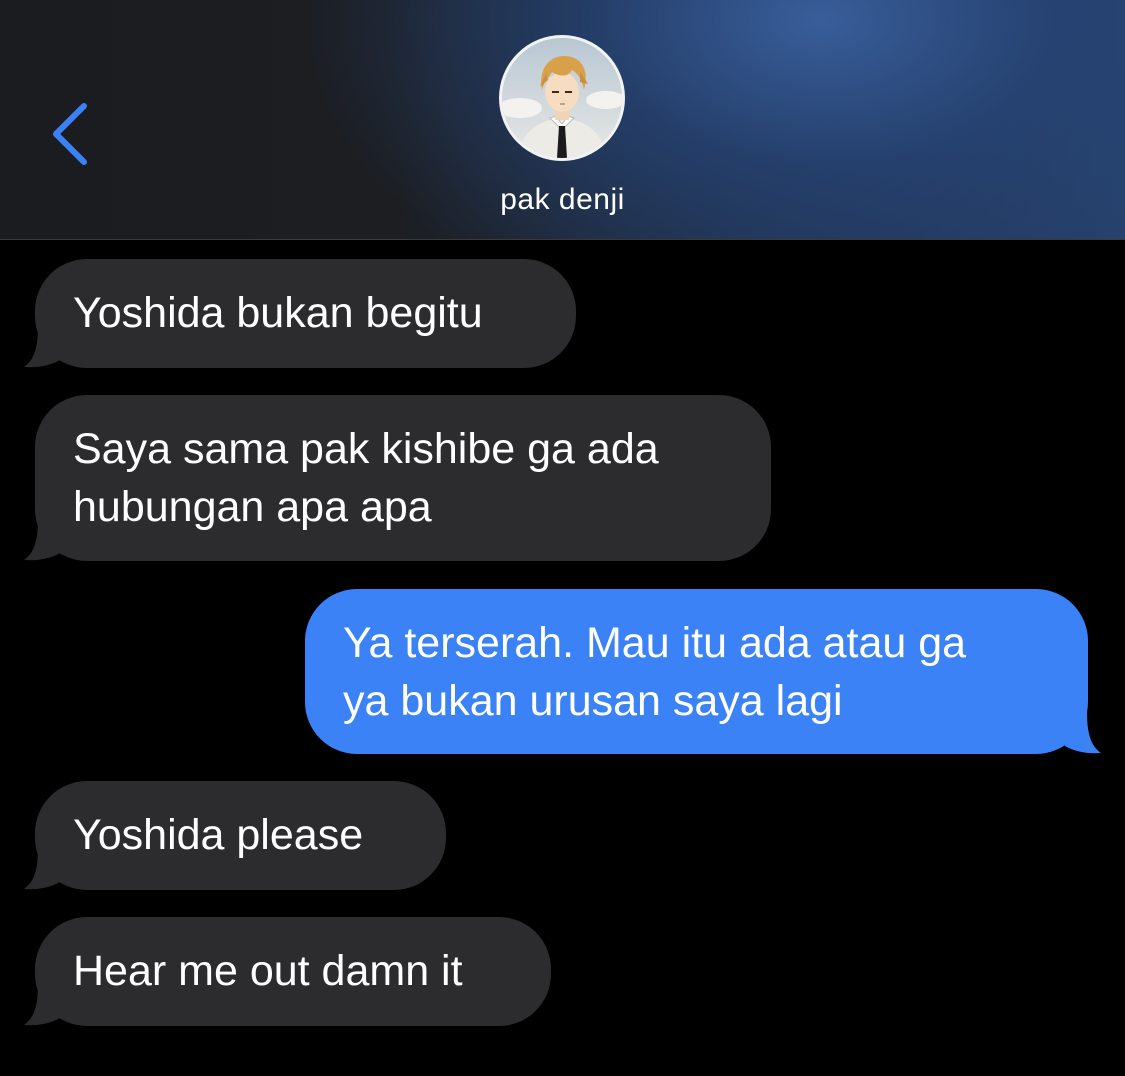  I want to click on message-text-line: hubungan apa apa, so click(252, 507).